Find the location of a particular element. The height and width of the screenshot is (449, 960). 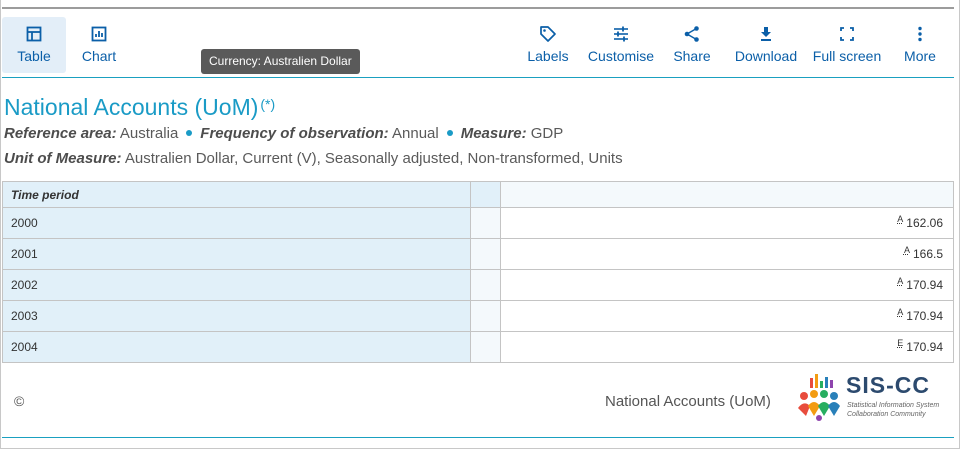

page-title-text: National Accounts (UoM) is located at coordinates (131, 107).